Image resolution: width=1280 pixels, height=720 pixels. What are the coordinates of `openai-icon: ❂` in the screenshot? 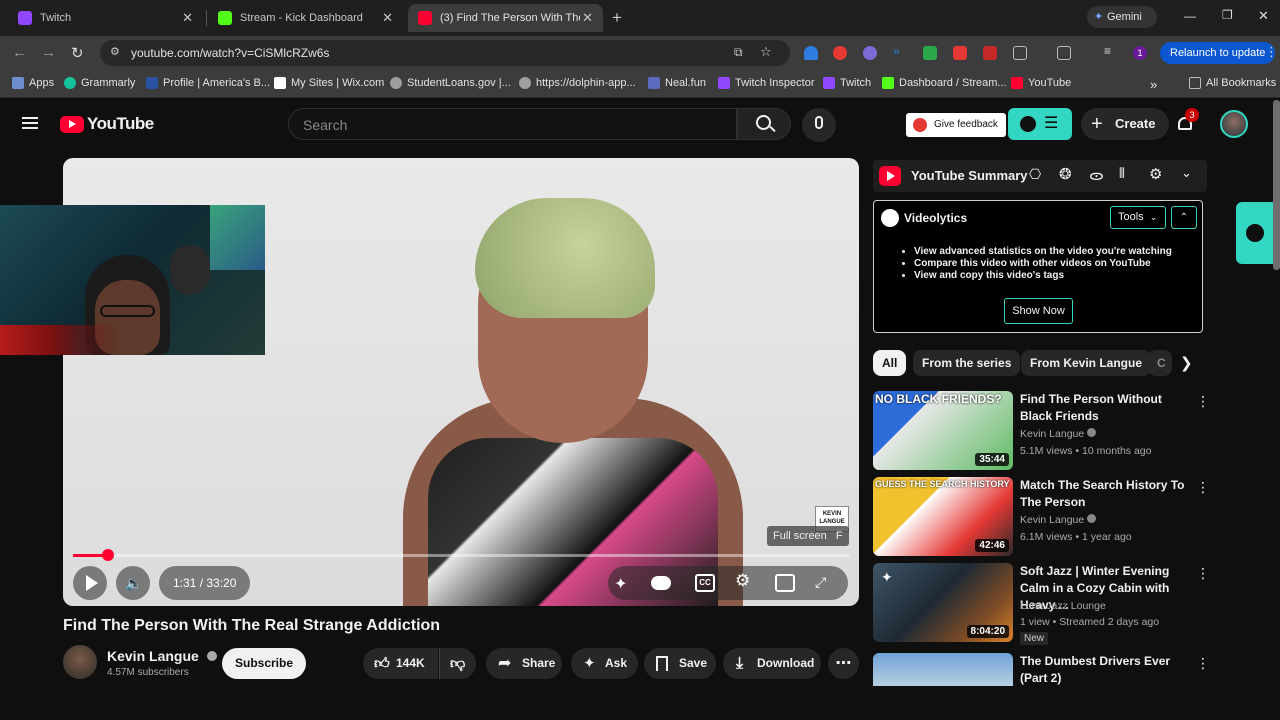 It's located at (1065, 174).